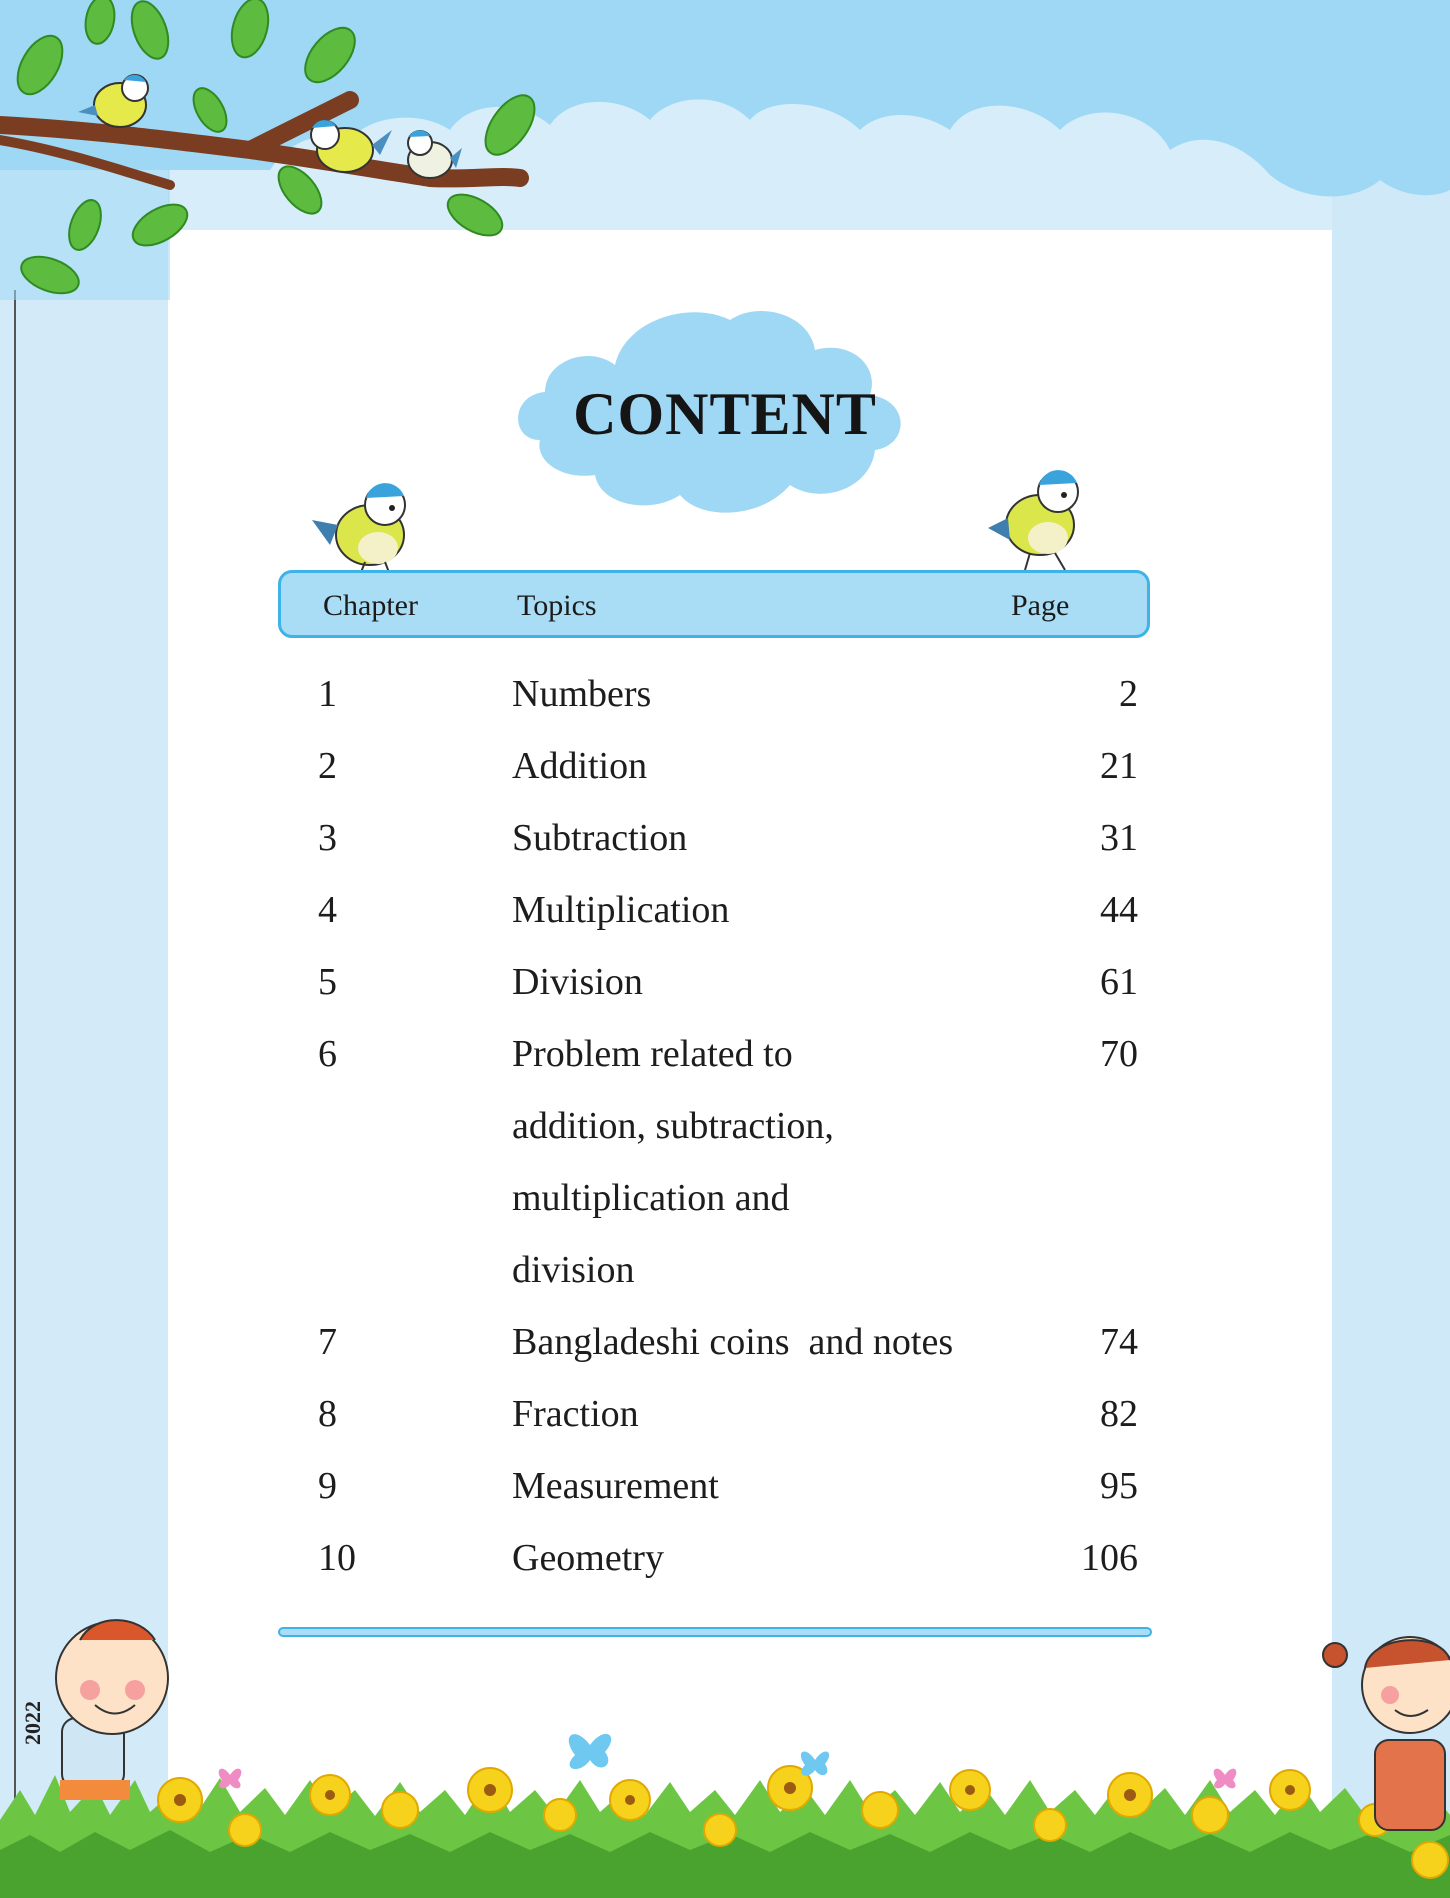 This screenshot has width=1450, height=1898. What do you see at coordinates (600, 838) in the screenshot?
I see `topic-line: Subtraction` at bounding box center [600, 838].